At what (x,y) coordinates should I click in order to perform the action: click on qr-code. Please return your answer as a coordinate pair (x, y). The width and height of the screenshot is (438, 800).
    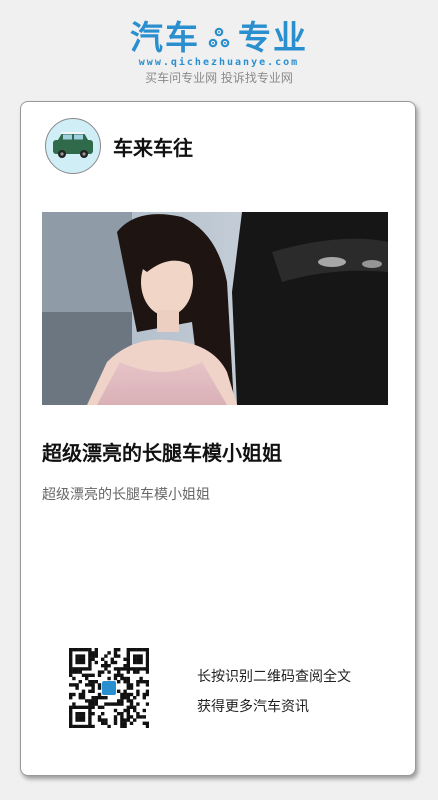
    Looking at the image, I should click on (109, 688).